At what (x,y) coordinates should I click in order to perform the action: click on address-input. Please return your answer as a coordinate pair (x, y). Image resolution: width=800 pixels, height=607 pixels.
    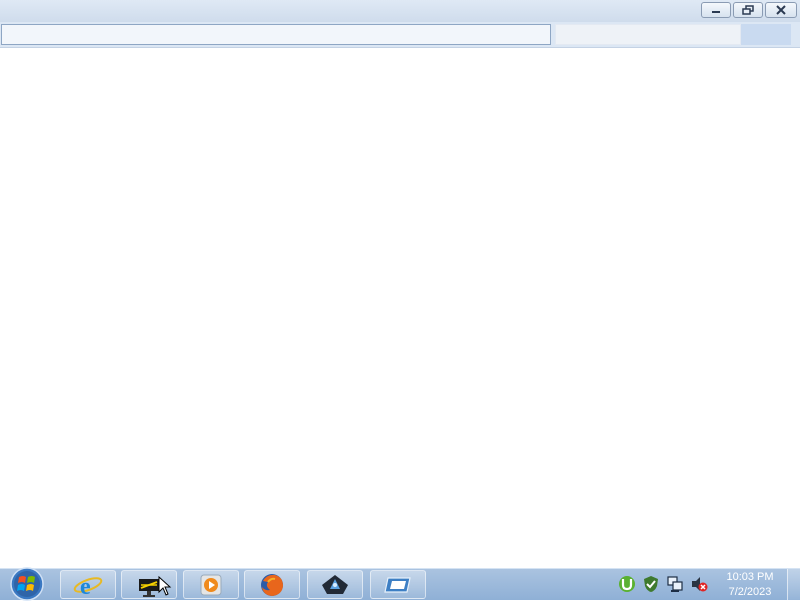
    Looking at the image, I should click on (276, 34).